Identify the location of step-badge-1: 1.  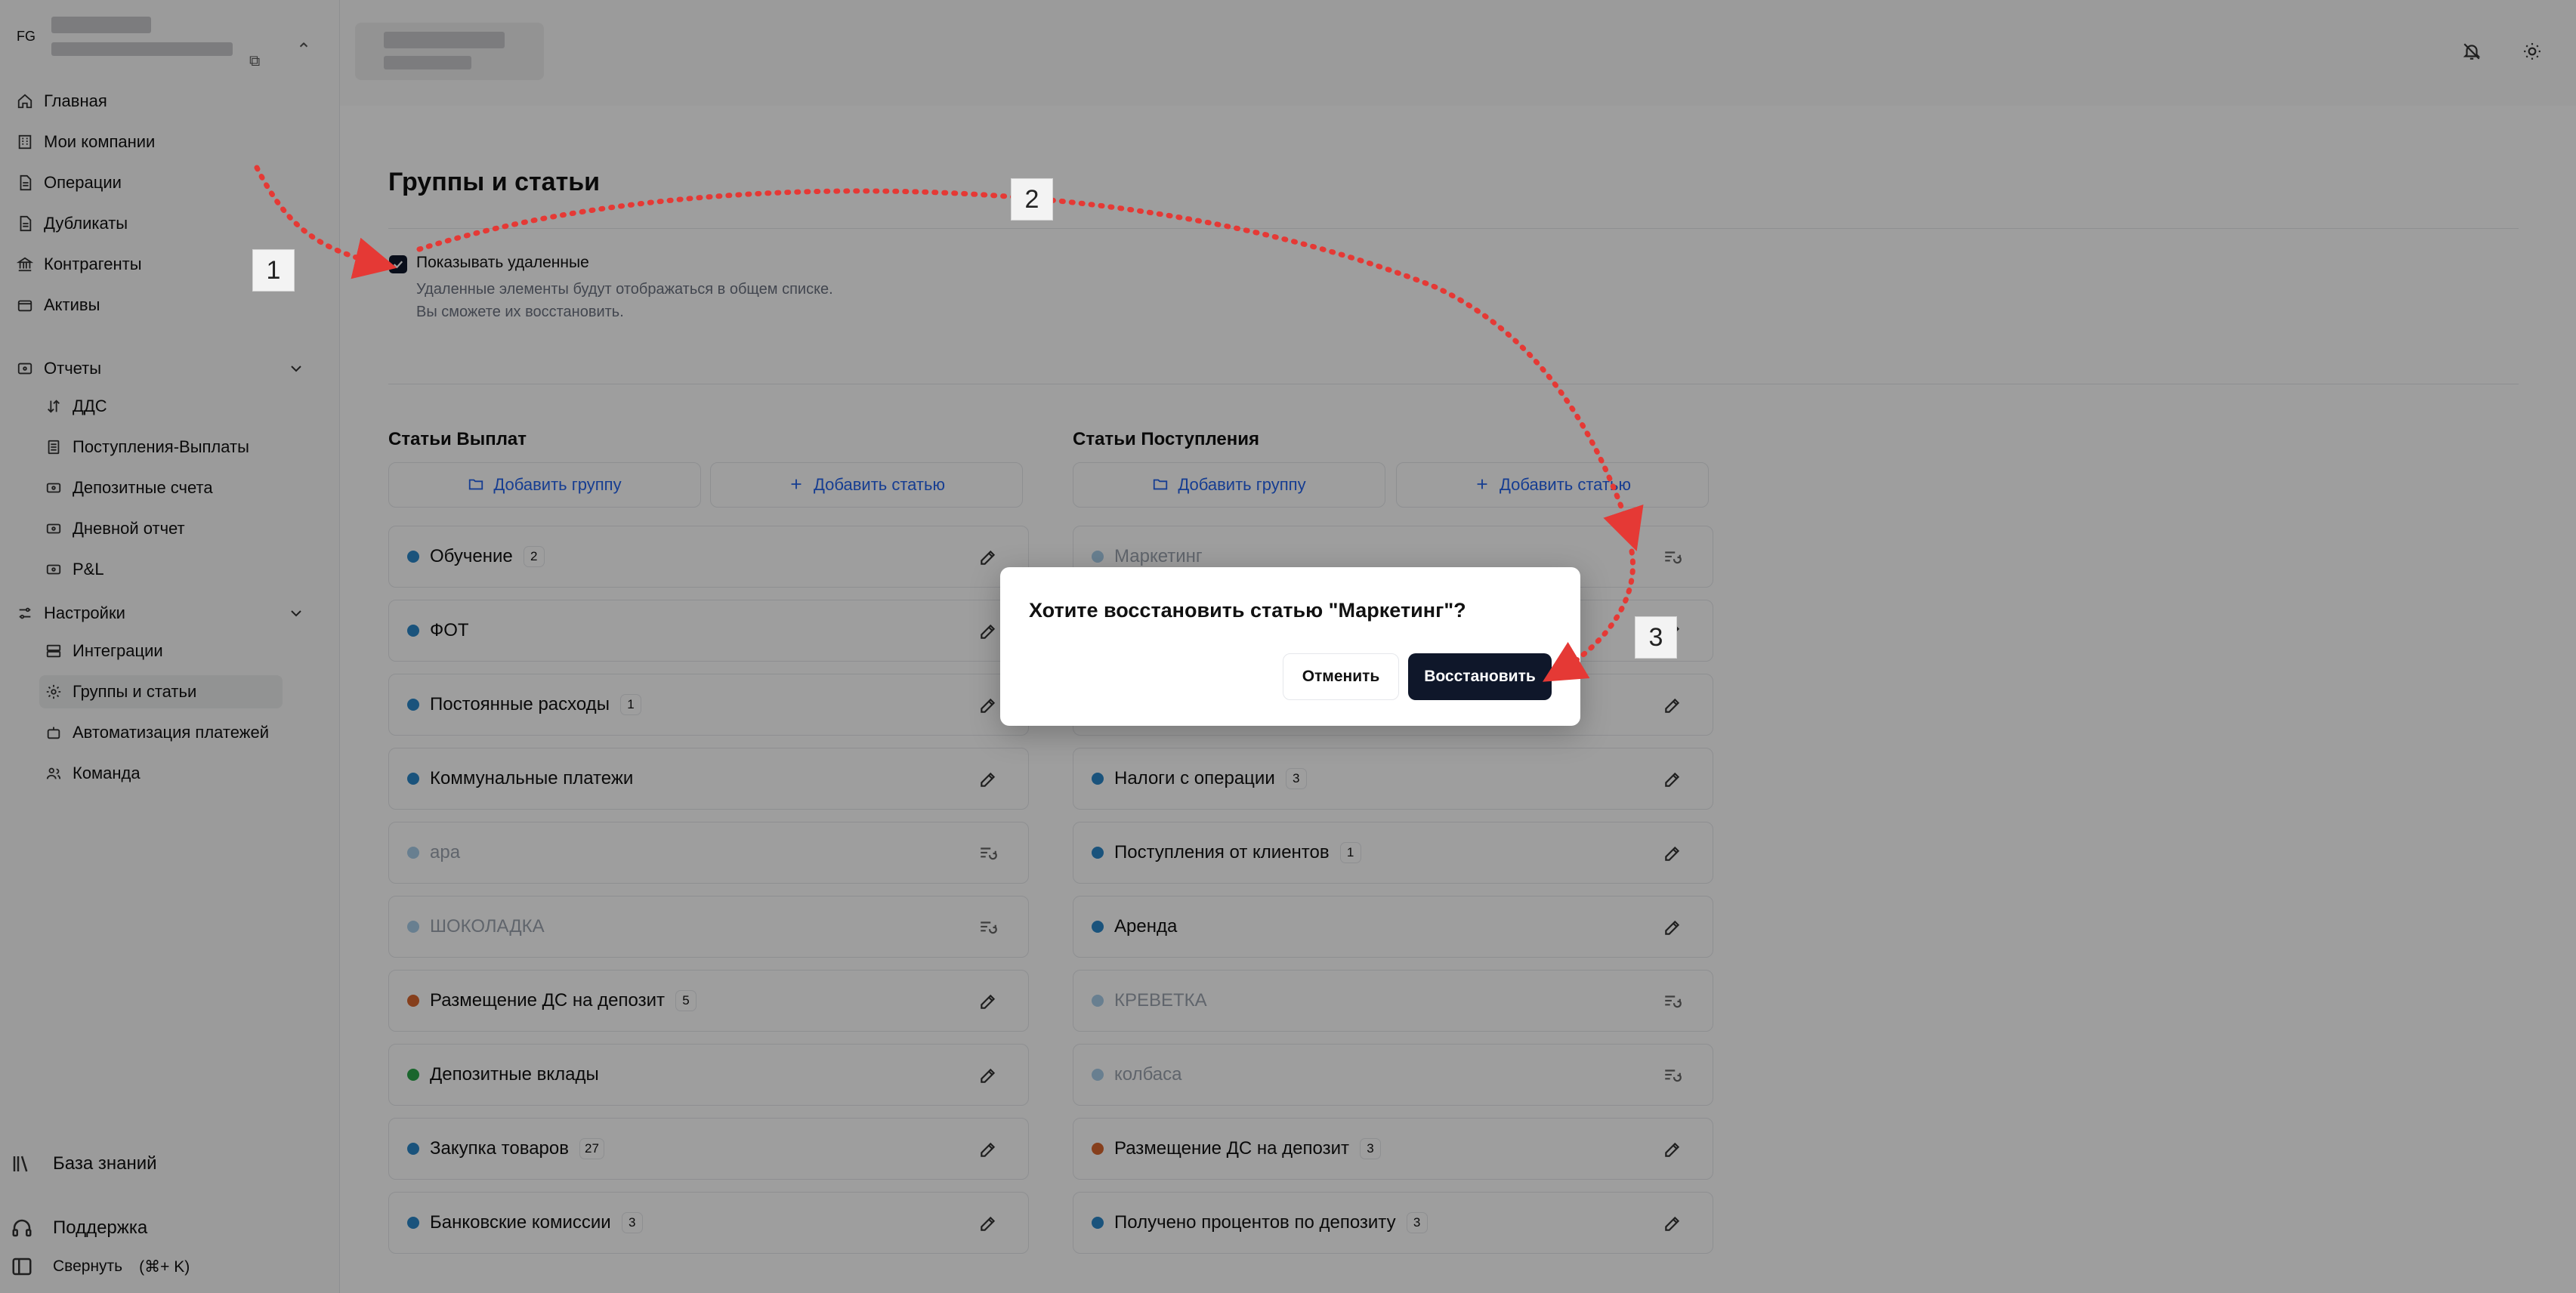
(273, 270).